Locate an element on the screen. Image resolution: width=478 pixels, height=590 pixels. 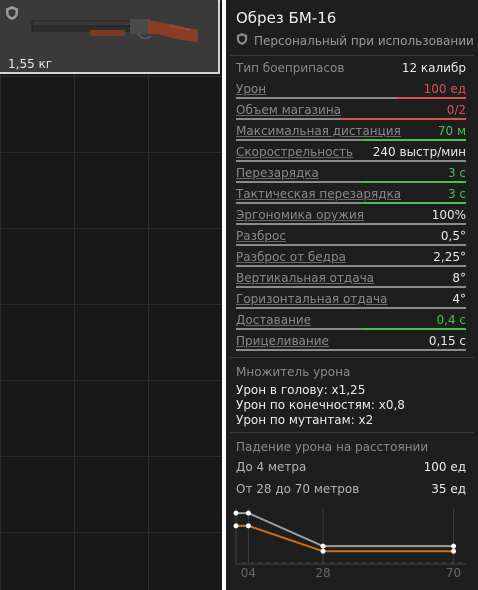
stat-row: Максимальная дистанция 70 м is located at coordinates (351, 131).